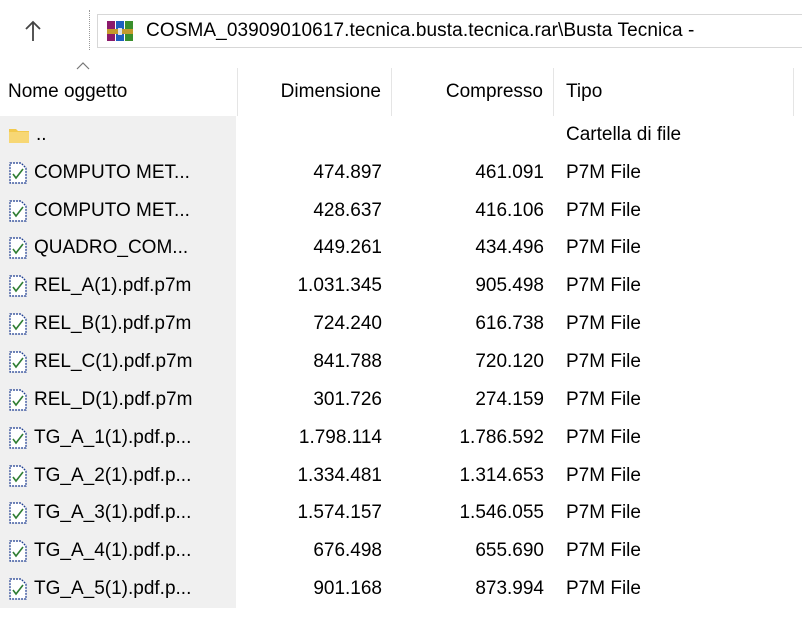  I want to click on column-header-compressed: Compresso, so click(473, 92).